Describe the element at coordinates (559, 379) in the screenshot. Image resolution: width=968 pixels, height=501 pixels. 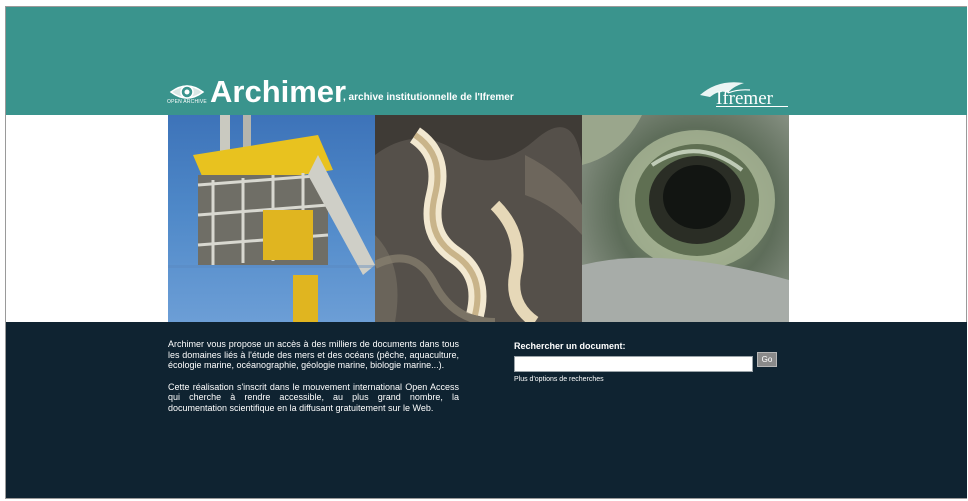
I see `more-search-options-link: Plus d'options de recherches` at that location.